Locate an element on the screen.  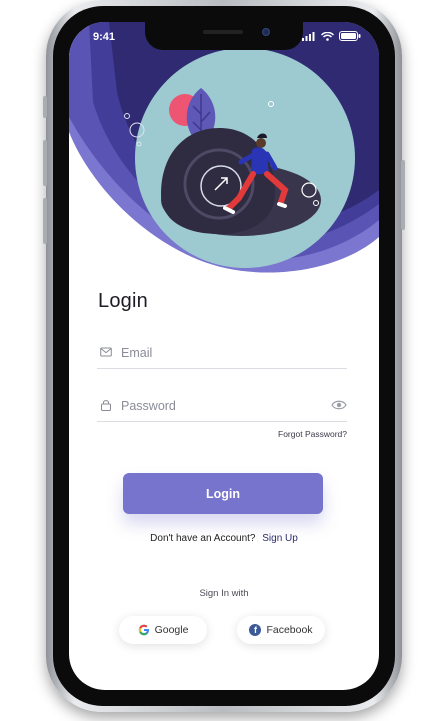
email-input is located at coordinates (221, 353).